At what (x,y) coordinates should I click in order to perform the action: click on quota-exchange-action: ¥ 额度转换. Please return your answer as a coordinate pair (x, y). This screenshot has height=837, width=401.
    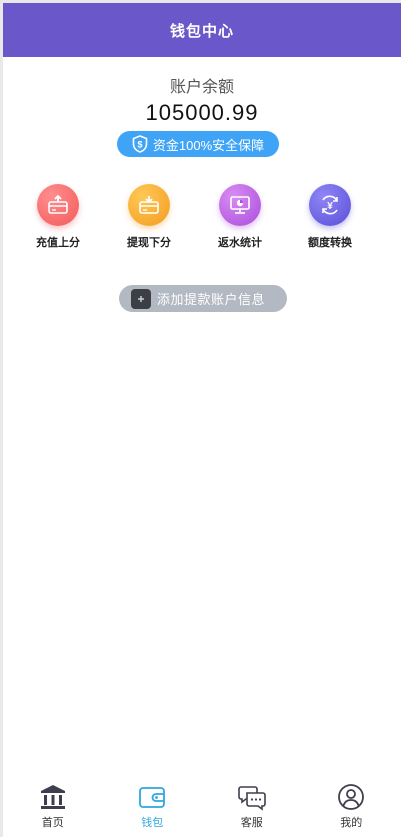
    Looking at the image, I should click on (330, 217).